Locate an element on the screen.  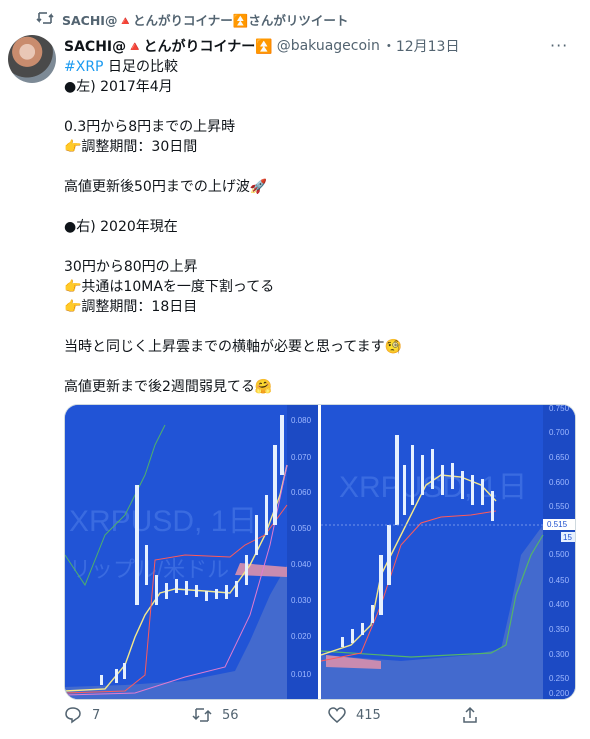
left-ytick: 0.020 is located at coordinates (301, 636).